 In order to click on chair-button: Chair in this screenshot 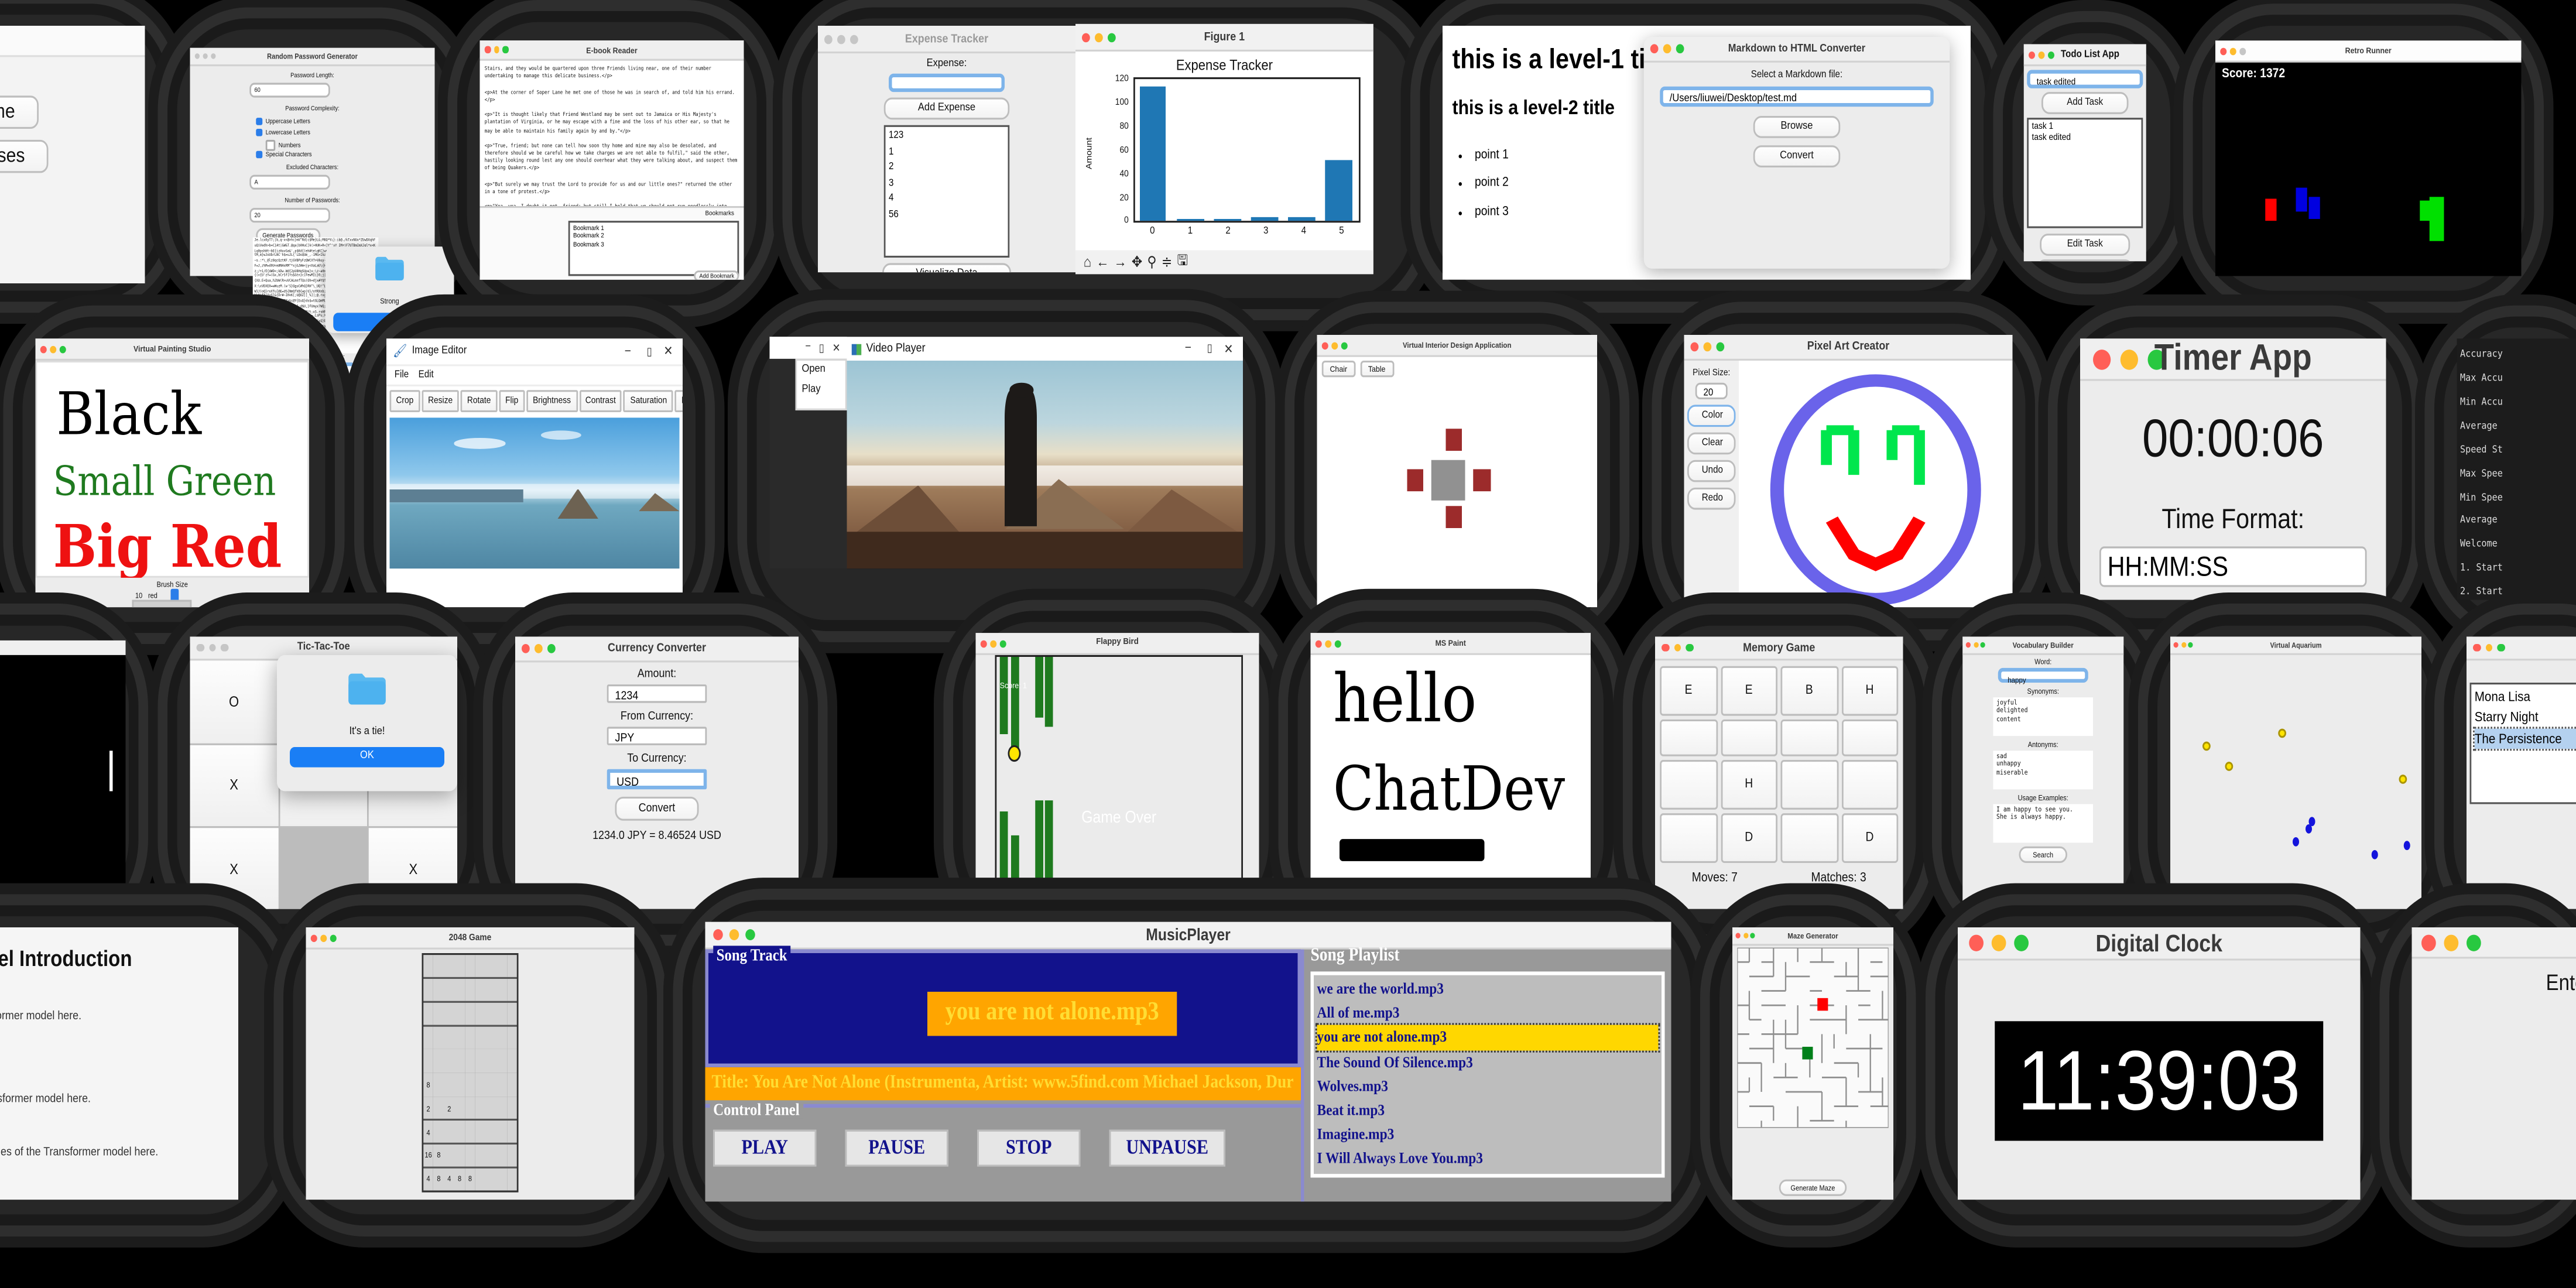, I will do `click(1338, 369)`.